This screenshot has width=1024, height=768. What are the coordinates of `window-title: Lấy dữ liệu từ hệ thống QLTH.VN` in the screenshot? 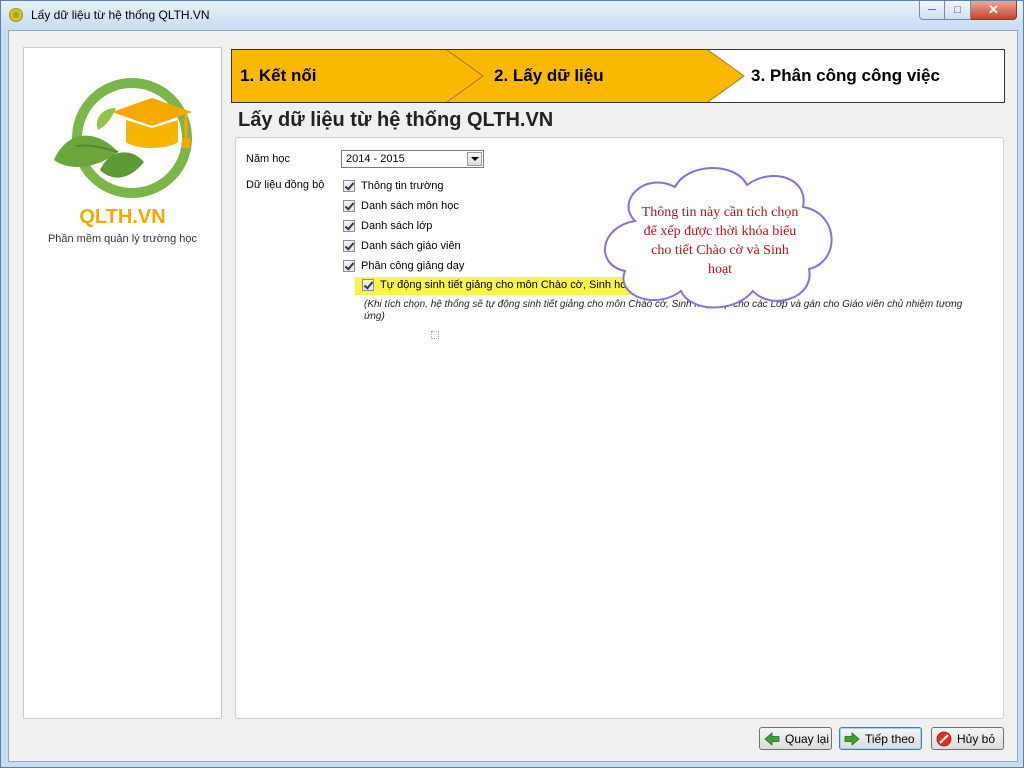 It's located at (120, 15).